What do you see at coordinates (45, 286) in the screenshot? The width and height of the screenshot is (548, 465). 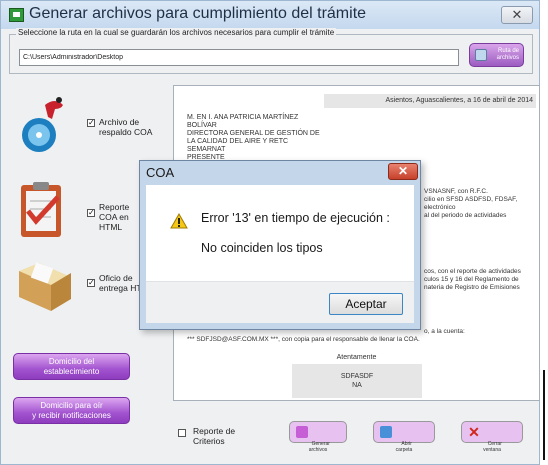 I see `document-folder-icon` at bounding box center [45, 286].